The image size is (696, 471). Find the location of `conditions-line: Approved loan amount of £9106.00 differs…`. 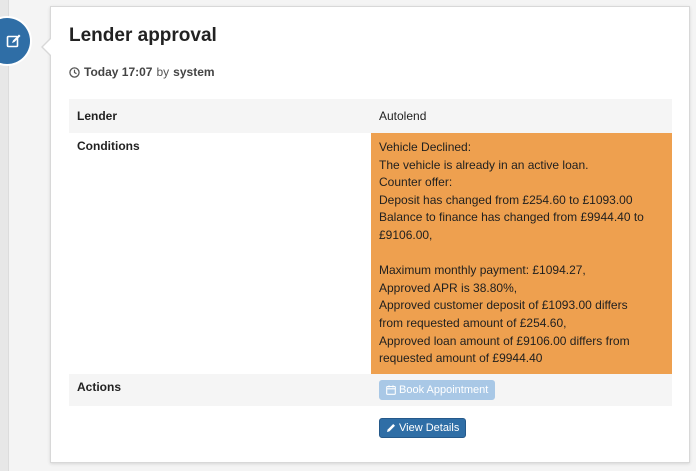

conditions-line: Approved loan amount of £9106.00 differs… is located at coordinates (504, 340).